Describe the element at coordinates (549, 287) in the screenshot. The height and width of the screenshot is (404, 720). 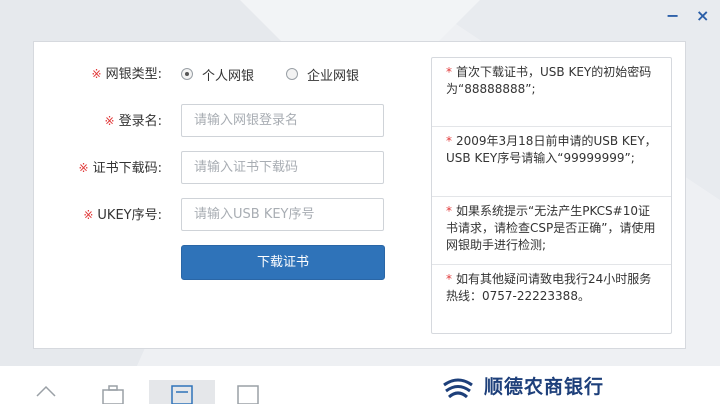
I see `note-item: * 如有其他疑问请致电我行24小时服务热线：0757-22223388。` at that location.